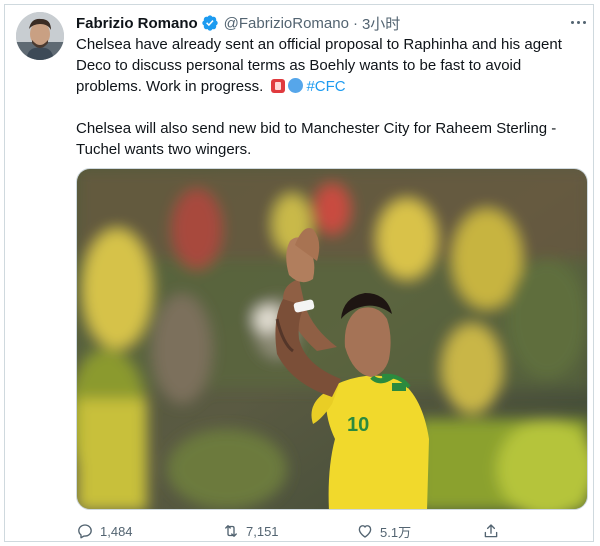  Describe the element at coordinates (358, 425) in the screenshot. I see `jersey-number: 10` at that location.